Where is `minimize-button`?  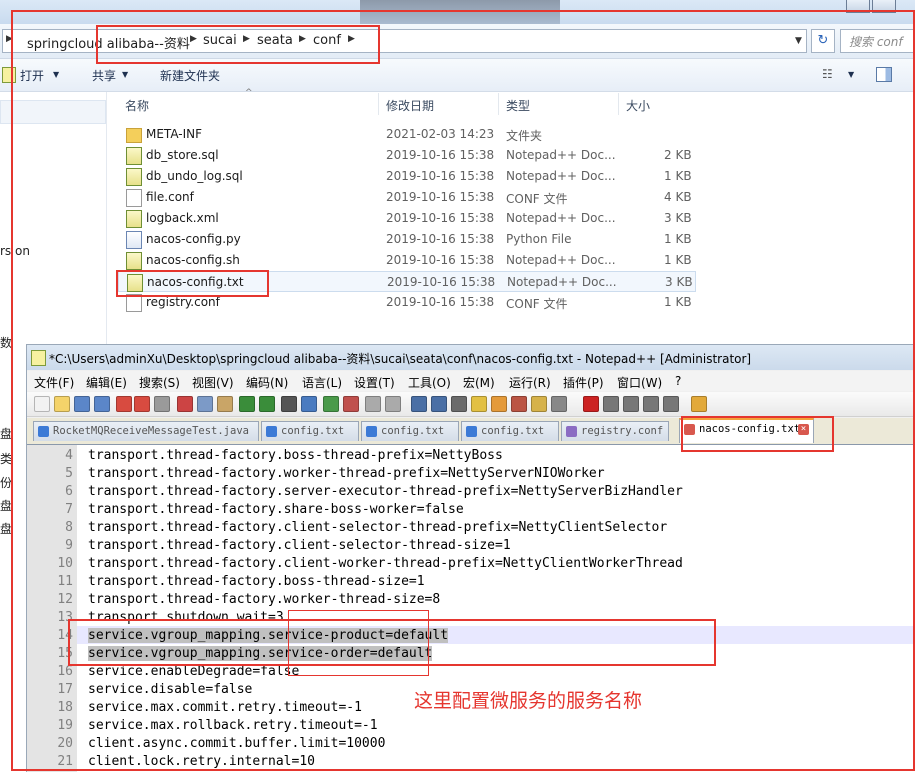
minimize-button is located at coordinates (858, 6).